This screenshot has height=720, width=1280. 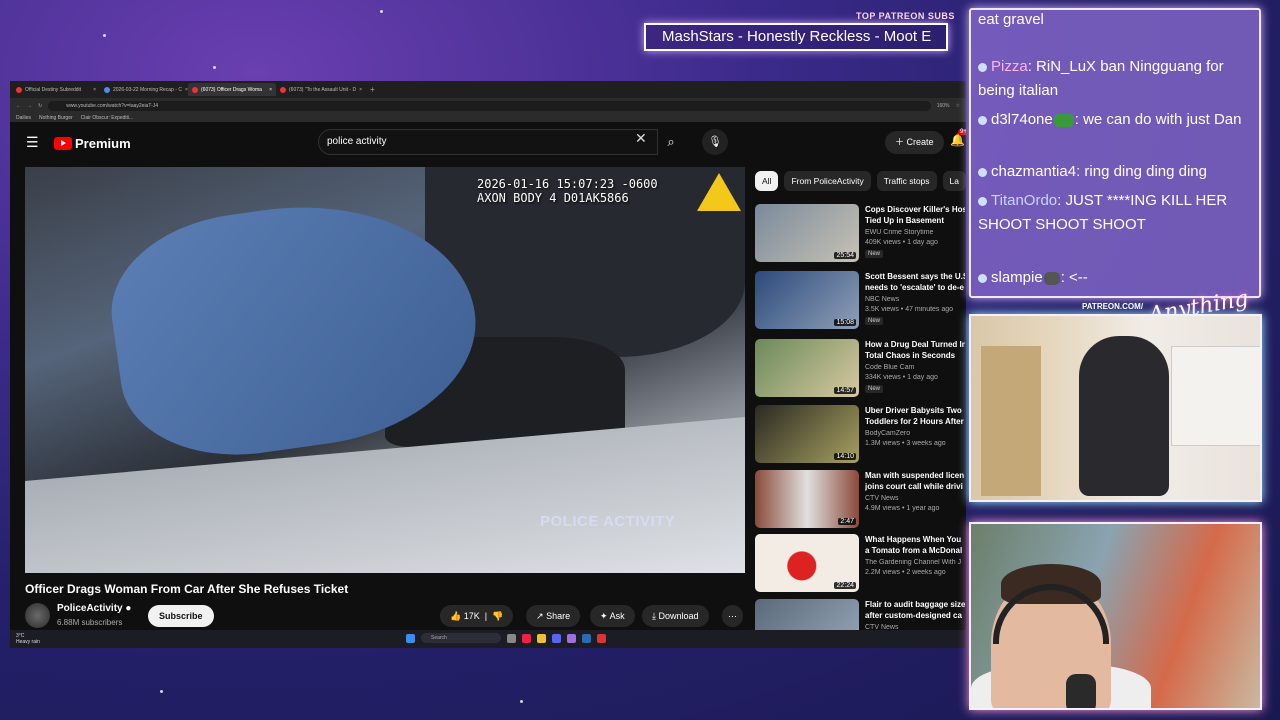 I want to click on patreon-subs-label: TOP PATREON SUBS, so click(x=905, y=16).